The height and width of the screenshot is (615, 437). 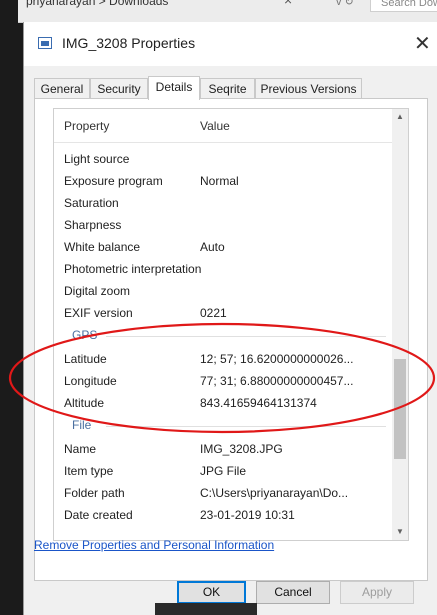 What do you see at coordinates (129, 43) in the screenshot?
I see `dialog-title: IMG_3208 Properties` at bounding box center [129, 43].